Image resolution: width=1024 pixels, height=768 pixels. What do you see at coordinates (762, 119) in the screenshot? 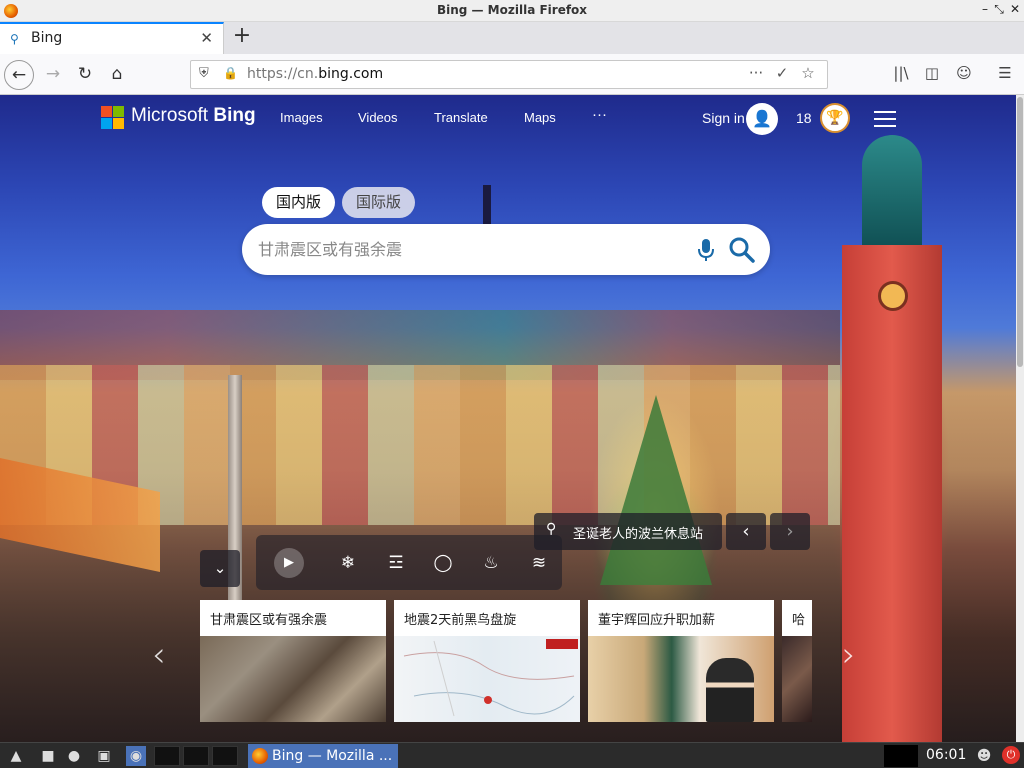
I see `user-avatar-icon: 👤` at bounding box center [762, 119].